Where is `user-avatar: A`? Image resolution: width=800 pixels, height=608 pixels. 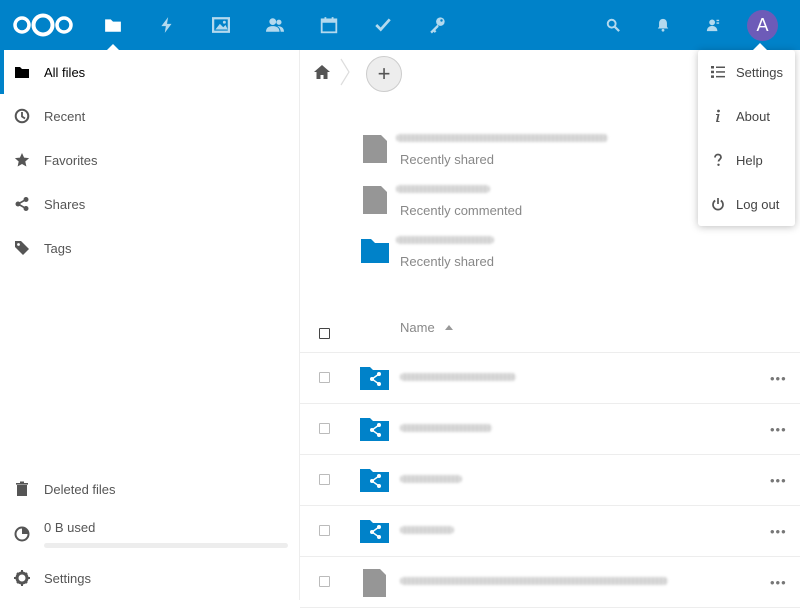
user-avatar: A is located at coordinates (762, 25).